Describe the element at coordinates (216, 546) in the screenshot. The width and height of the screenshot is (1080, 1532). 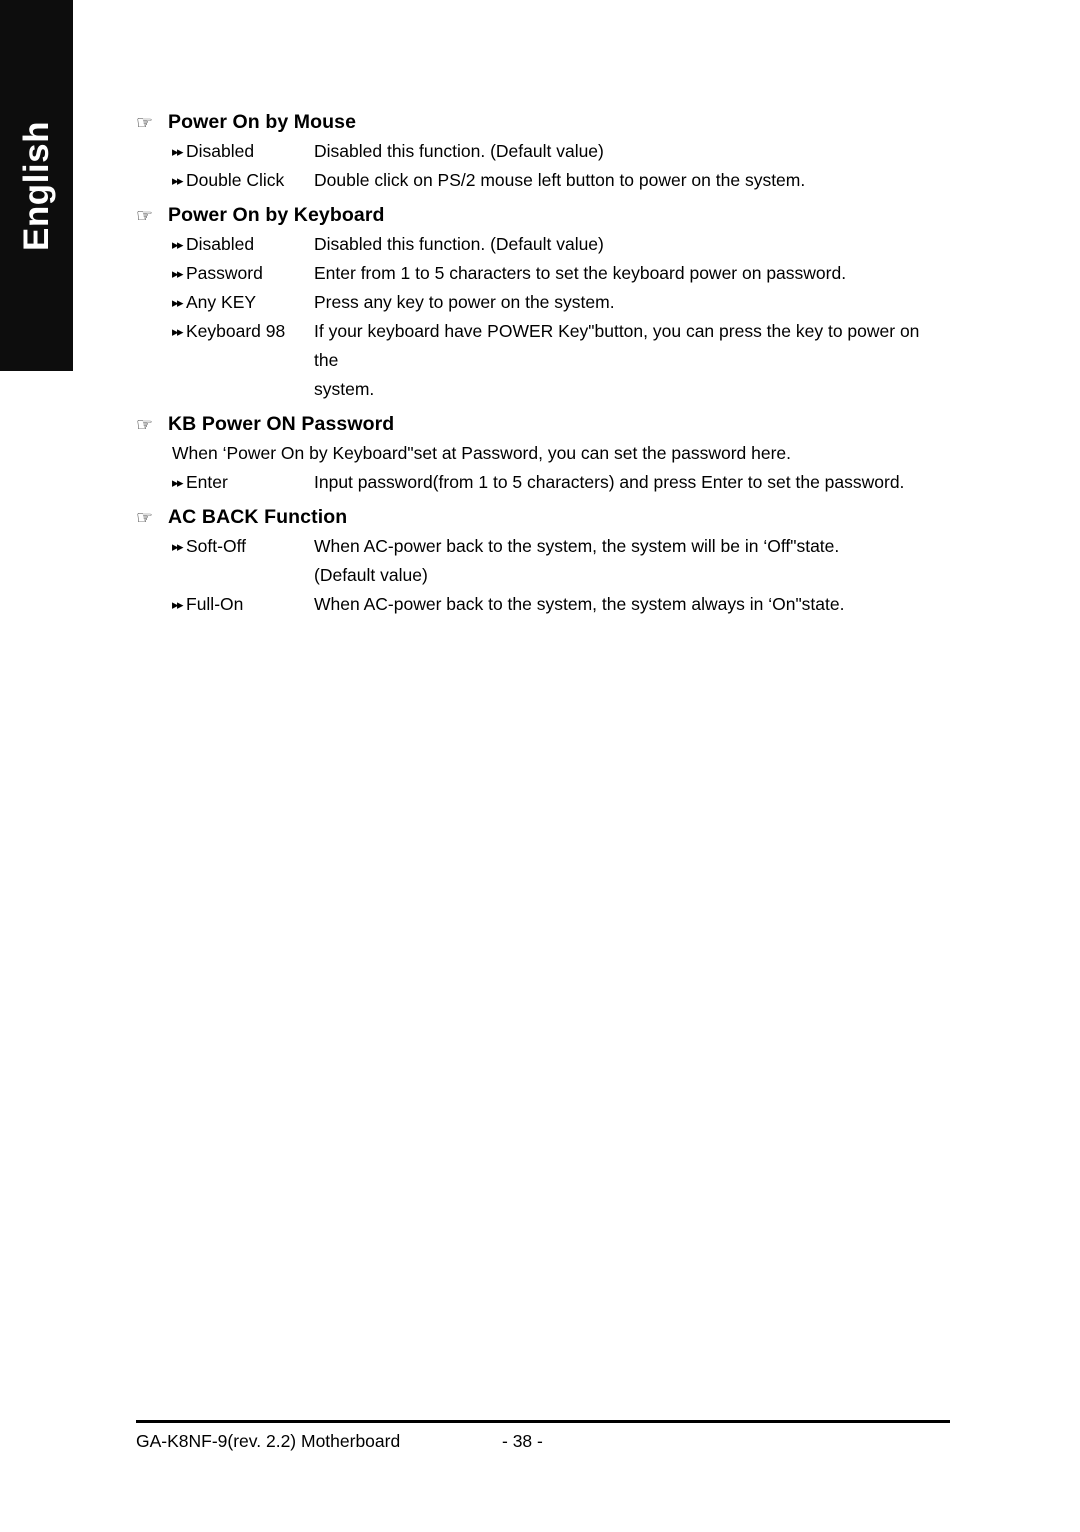
I see `option-term: Soft-Off` at that location.